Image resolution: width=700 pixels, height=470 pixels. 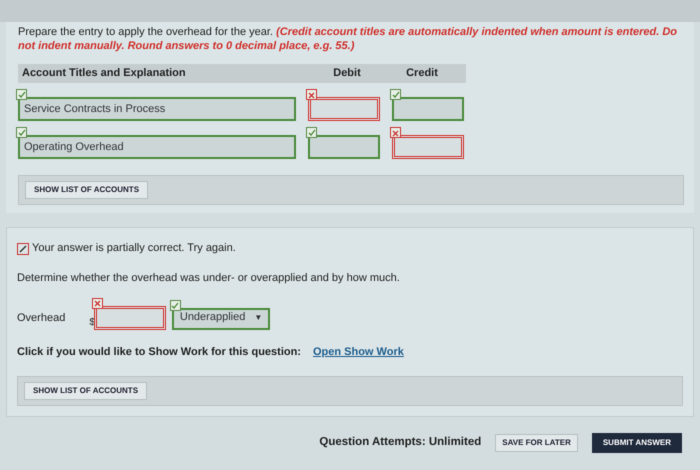 What do you see at coordinates (348, 40) in the screenshot?
I see `instructions-text: Prepare the entry to apply the overhead for the year. (Credit account titles are automatically indented when amount is entered. Do not indent manually. Round answers to 0 decimal place, e.g. 55.)` at bounding box center [348, 40].